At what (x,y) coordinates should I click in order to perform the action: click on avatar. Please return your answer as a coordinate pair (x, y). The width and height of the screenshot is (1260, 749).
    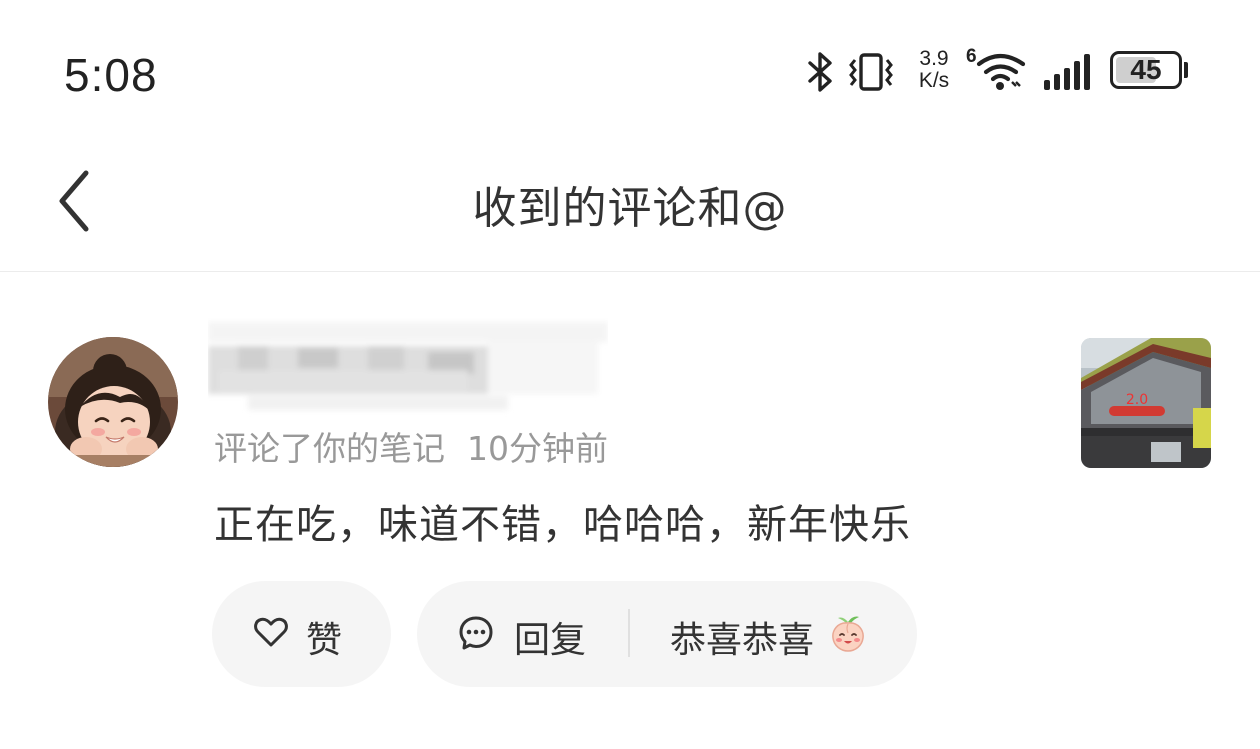
    Looking at the image, I should click on (113, 402).